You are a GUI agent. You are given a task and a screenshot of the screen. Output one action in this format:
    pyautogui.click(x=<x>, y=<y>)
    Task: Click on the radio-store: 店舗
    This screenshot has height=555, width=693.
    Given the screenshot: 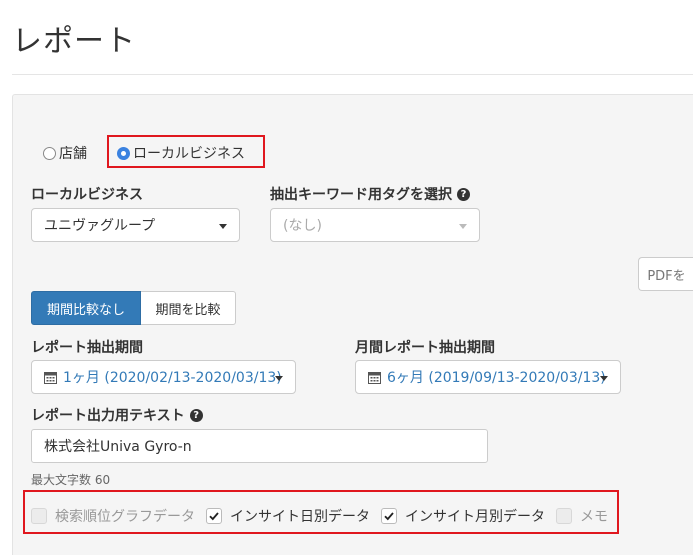 What is the action you would take?
    pyautogui.click(x=65, y=153)
    